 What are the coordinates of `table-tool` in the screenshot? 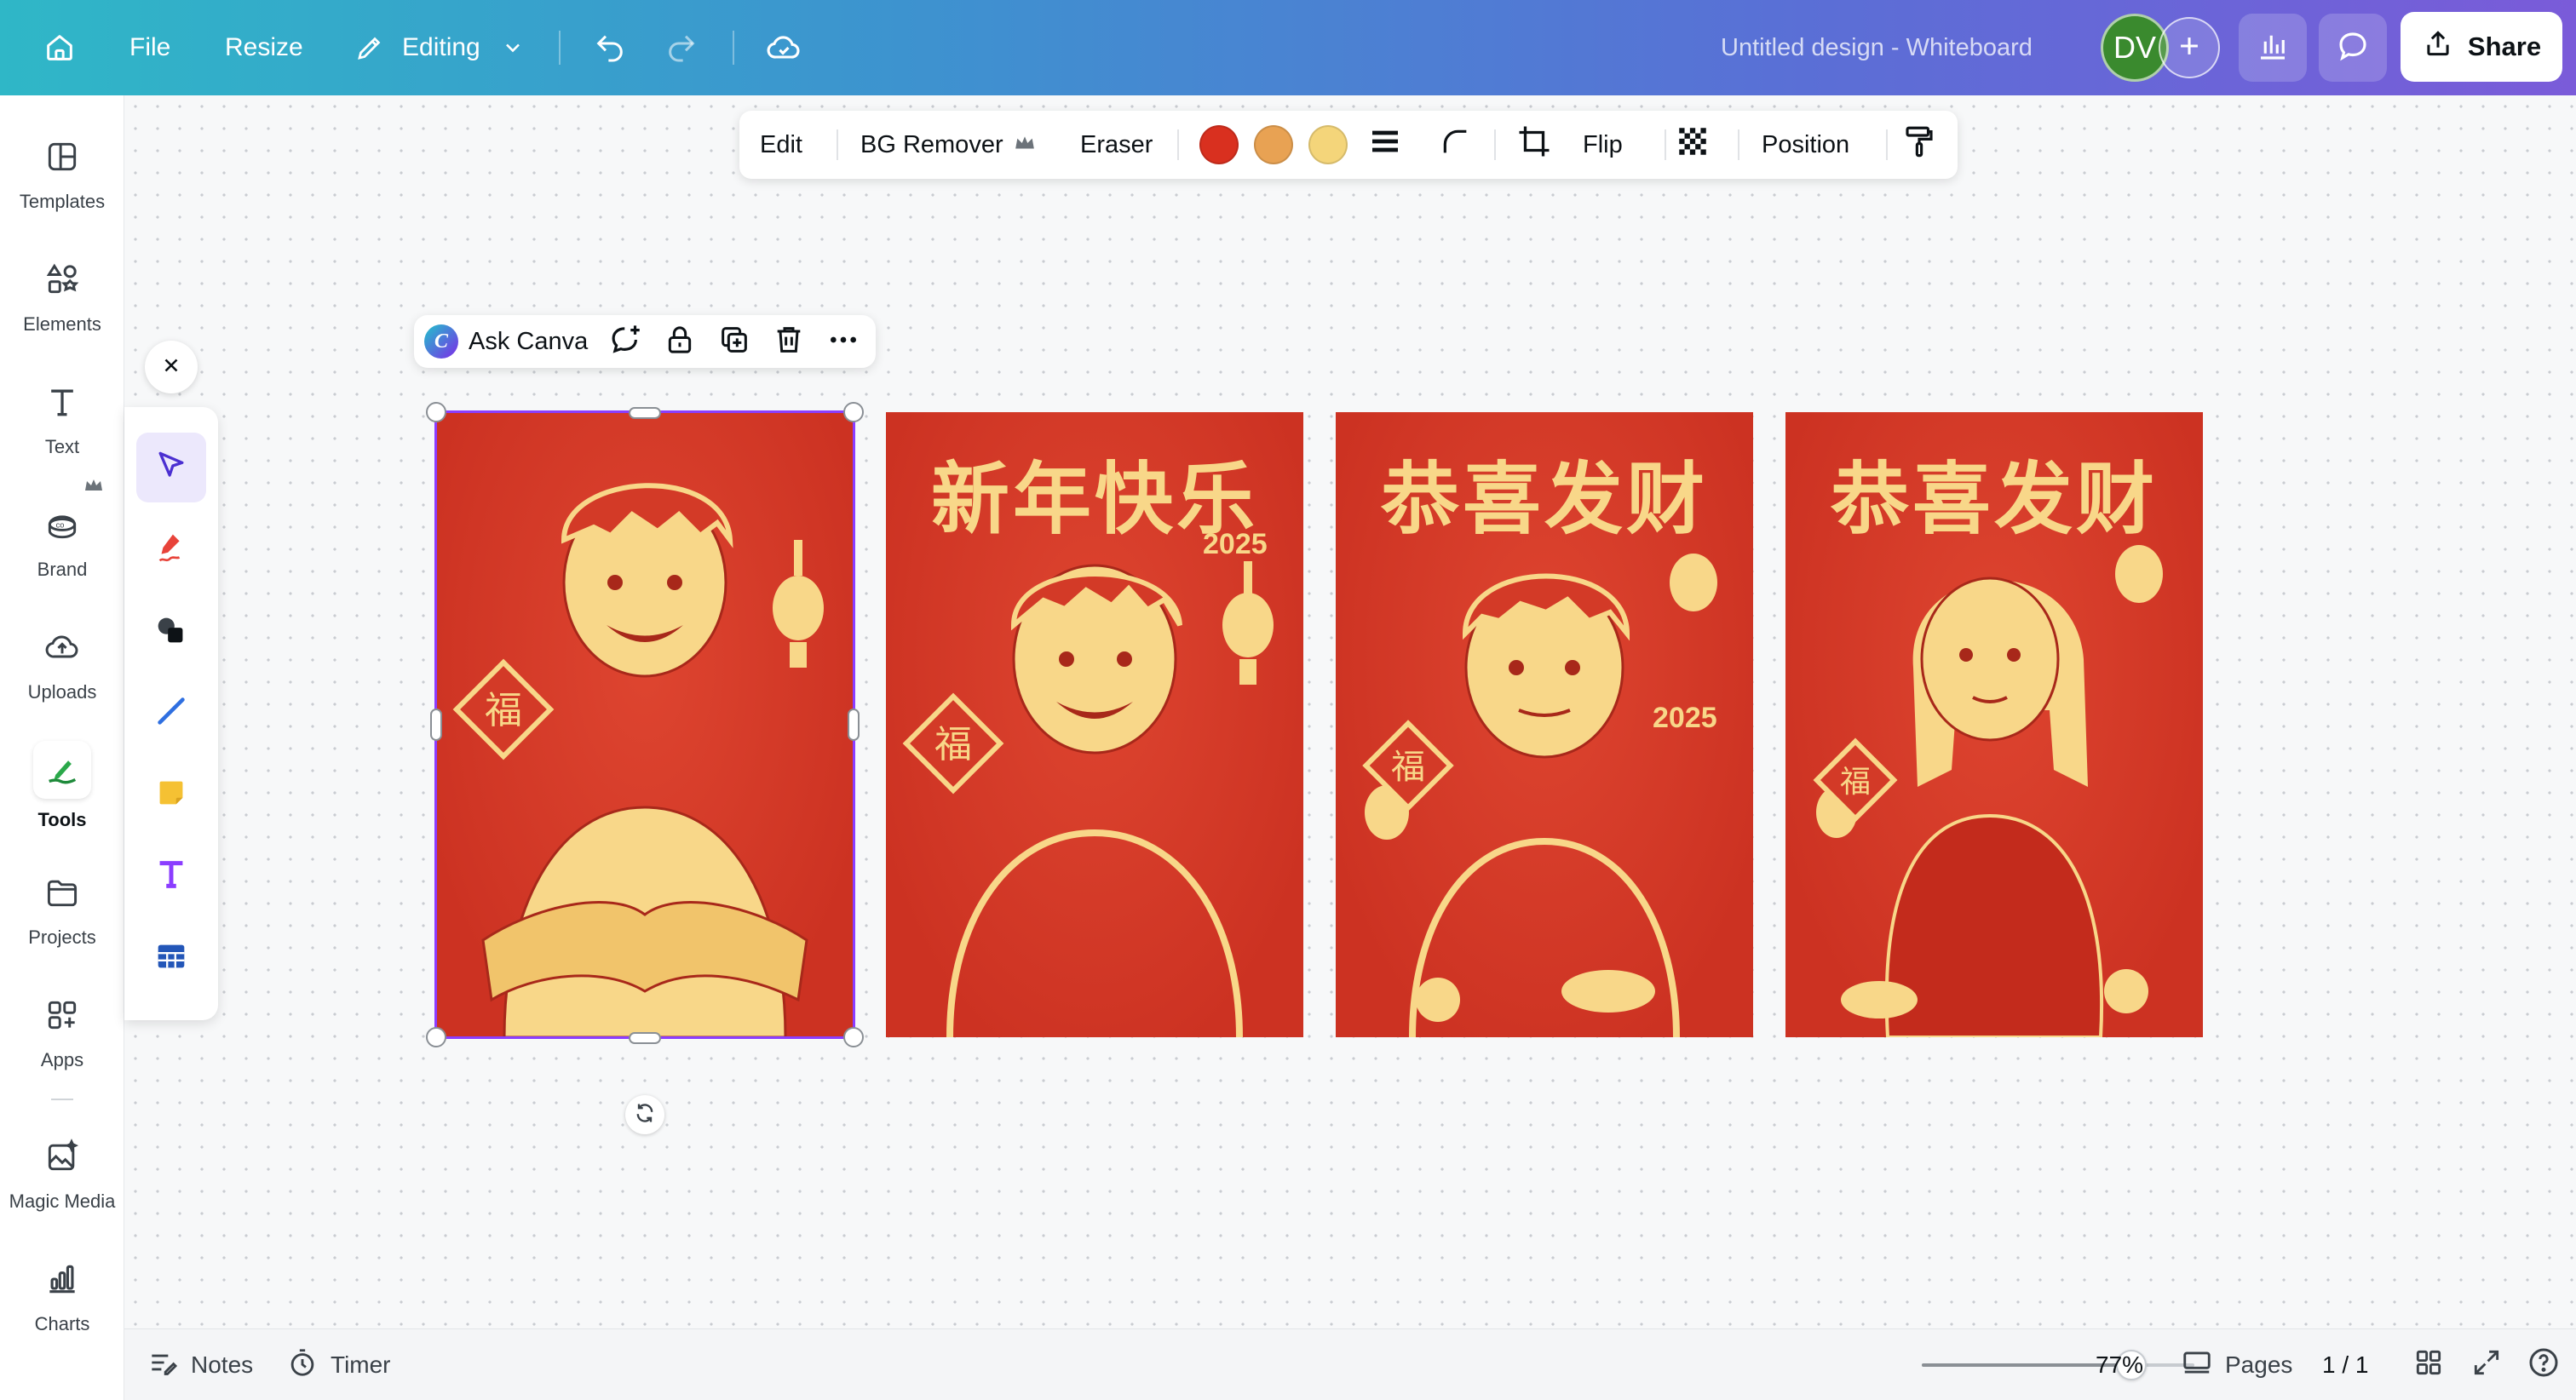 It's located at (171, 958).